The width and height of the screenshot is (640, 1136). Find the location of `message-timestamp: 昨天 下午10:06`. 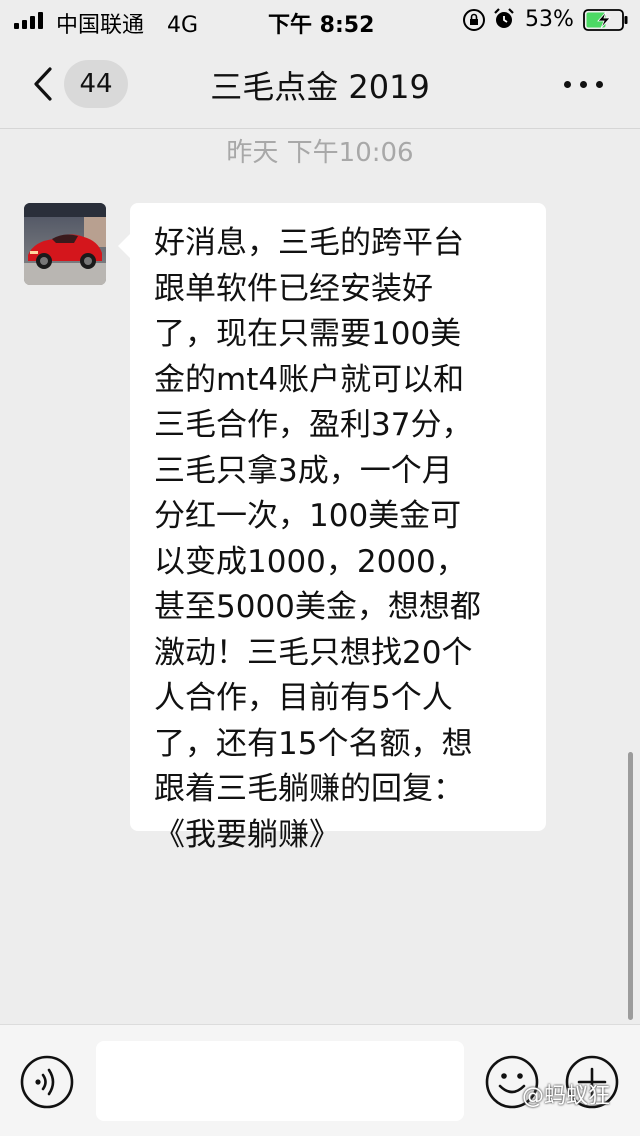

message-timestamp: 昨天 下午10:06 is located at coordinates (320, 153).